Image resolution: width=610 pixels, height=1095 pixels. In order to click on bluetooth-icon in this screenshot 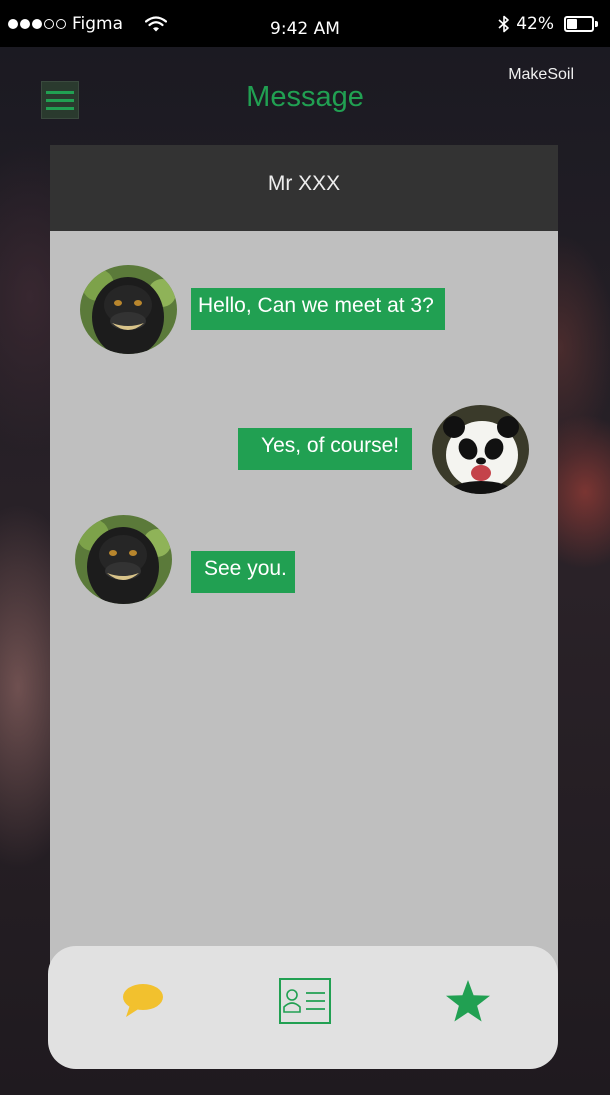, I will do `click(504, 23)`.